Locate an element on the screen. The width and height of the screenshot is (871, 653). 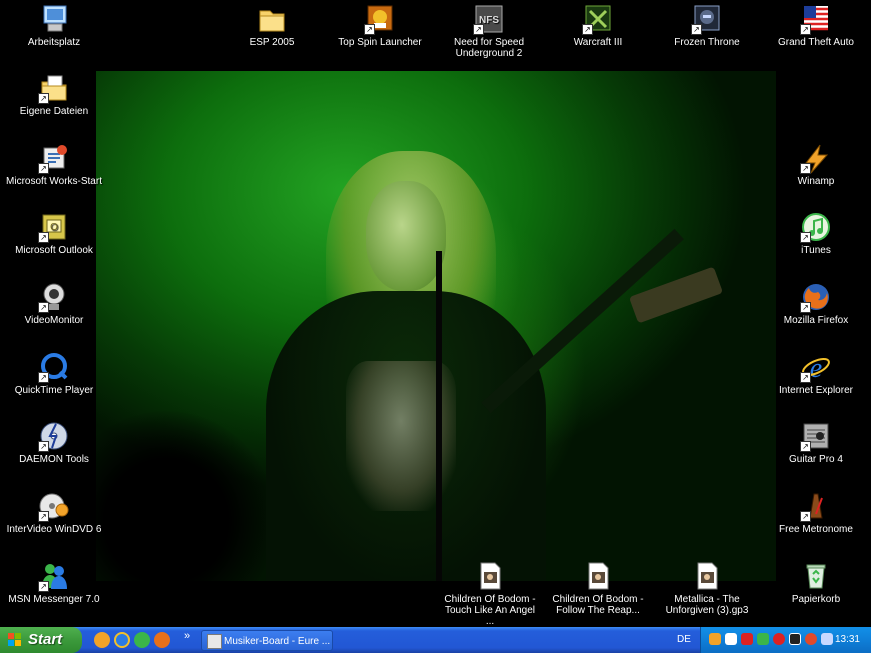
icon-label: VideoMonitor is located at coordinates (54, 320).